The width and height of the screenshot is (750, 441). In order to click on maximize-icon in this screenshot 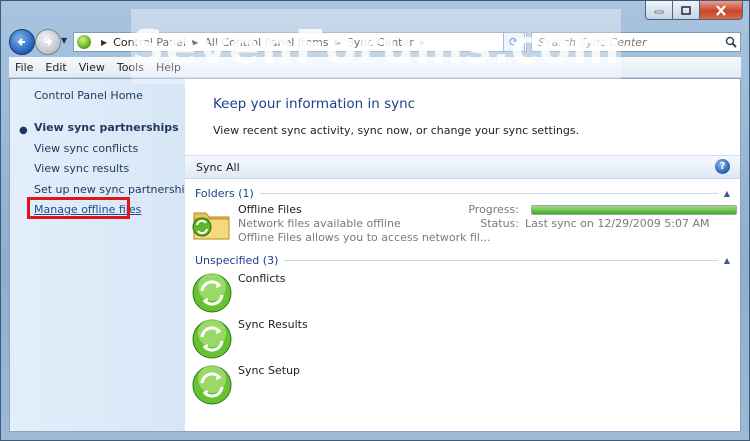, I will do `click(686, 10)`.